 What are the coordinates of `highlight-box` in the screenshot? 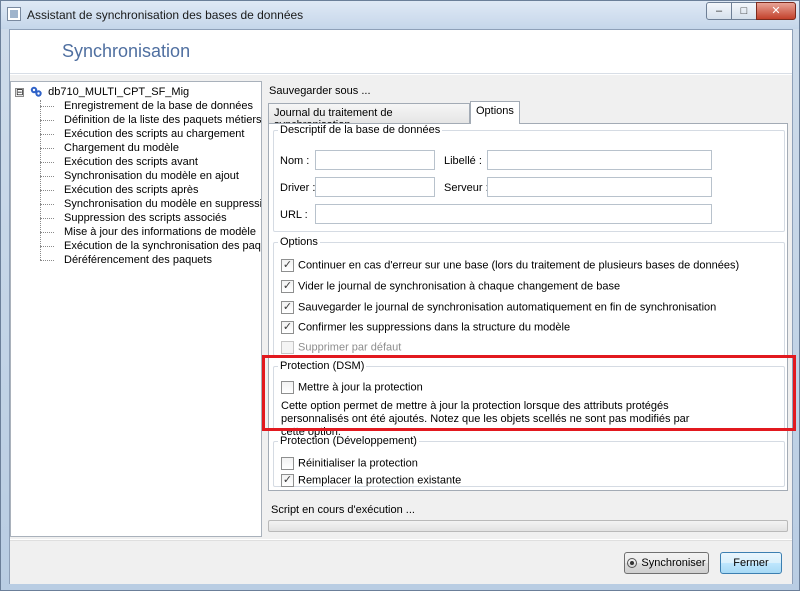 It's located at (529, 393).